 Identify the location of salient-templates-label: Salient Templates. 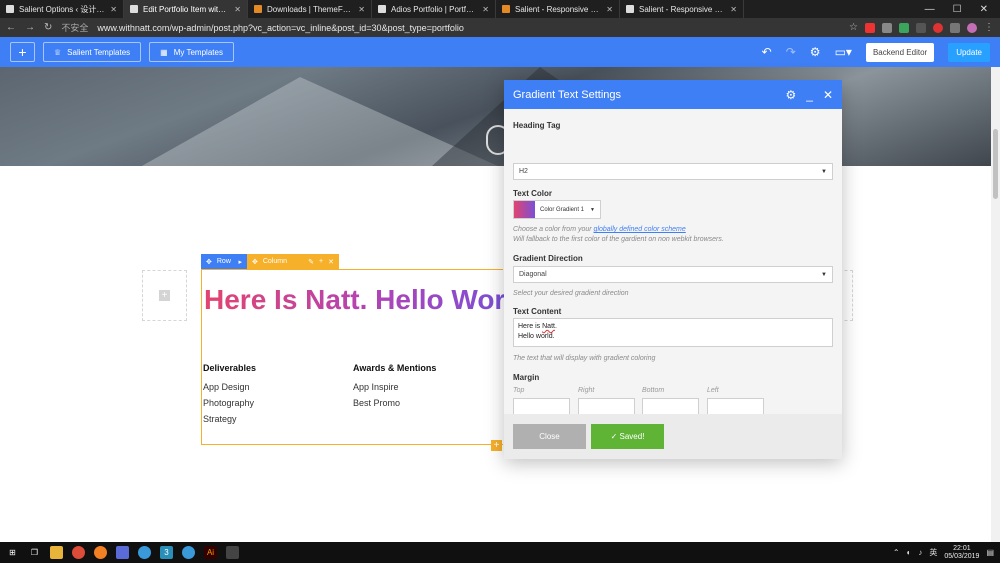
(99, 52).